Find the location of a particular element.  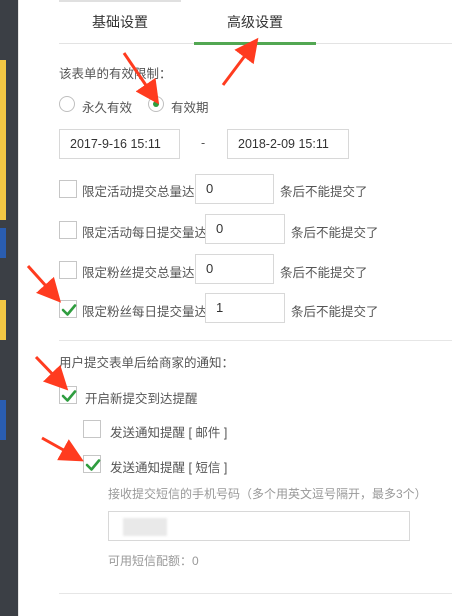

limit-fan-daily-label: 限定粉丝每日提交量达 is located at coordinates (145, 312).